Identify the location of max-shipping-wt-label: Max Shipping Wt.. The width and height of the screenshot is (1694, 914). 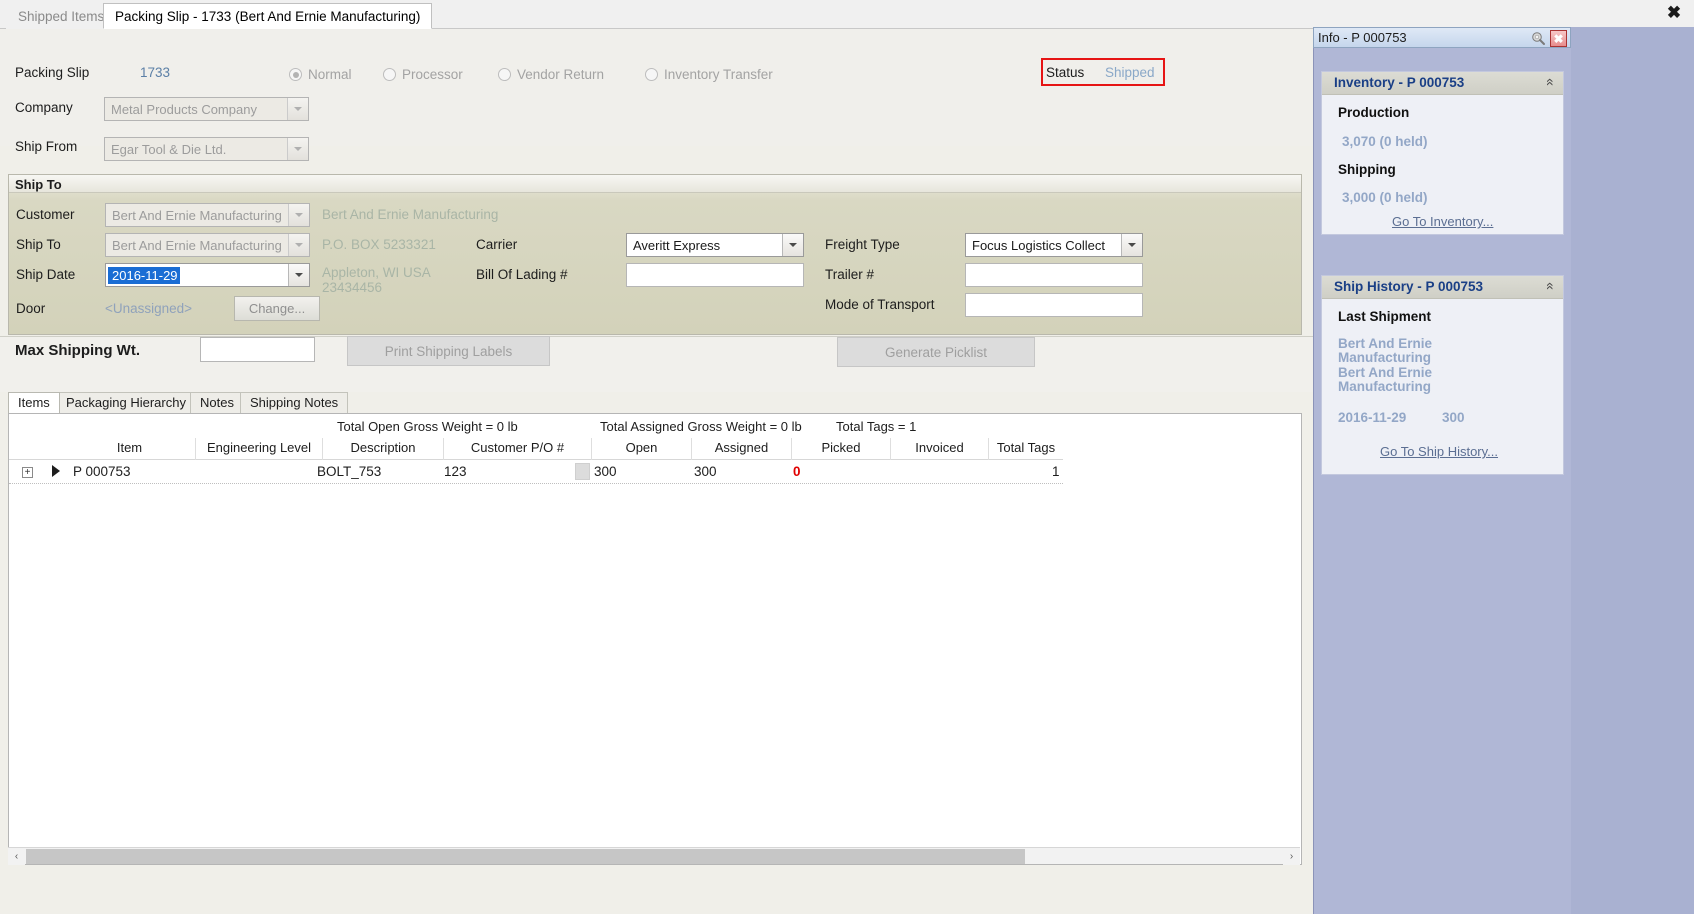
(77, 350).